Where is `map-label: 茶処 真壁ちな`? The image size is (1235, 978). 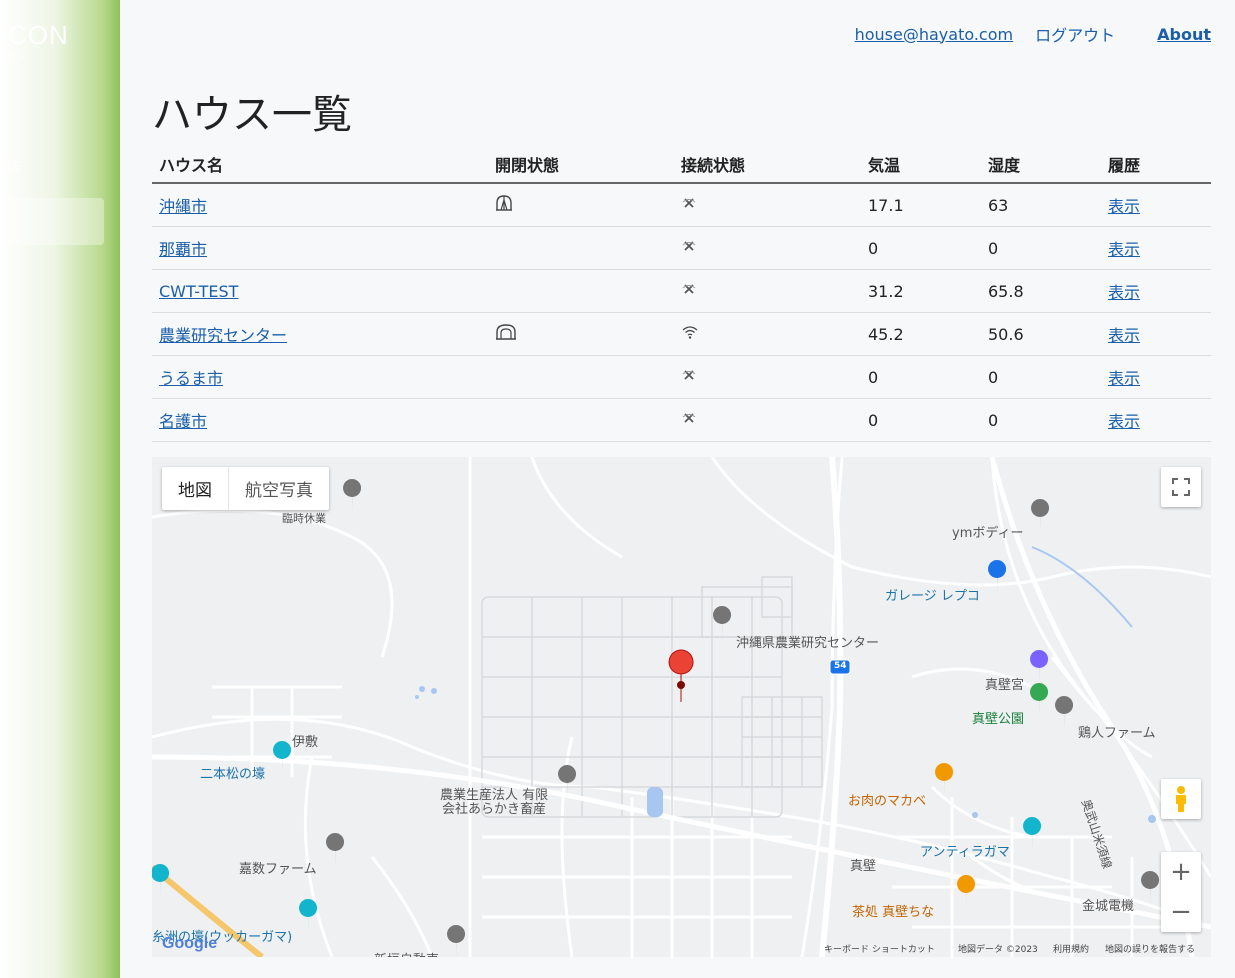
map-label: 茶処 真壁ちな is located at coordinates (893, 910).